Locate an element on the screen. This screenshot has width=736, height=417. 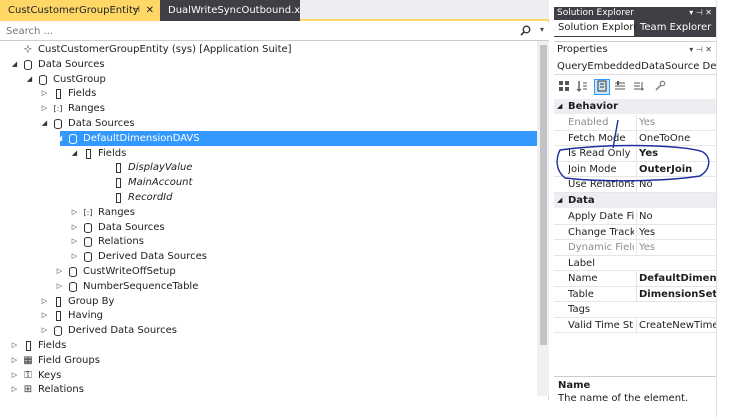
tree-item: RecordId is located at coordinates (268, 197).